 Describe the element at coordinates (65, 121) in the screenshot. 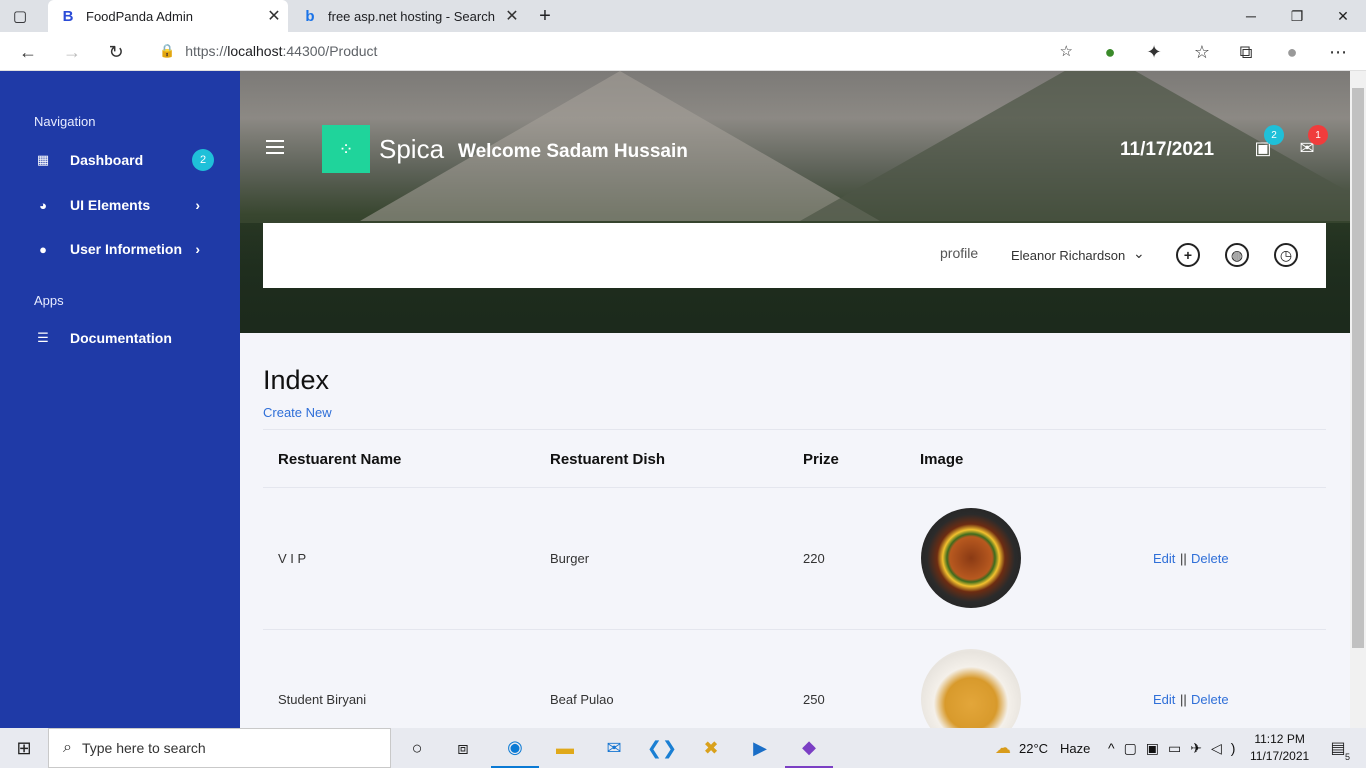

I see `sidebar-section-navigation: Navigation` at that location.